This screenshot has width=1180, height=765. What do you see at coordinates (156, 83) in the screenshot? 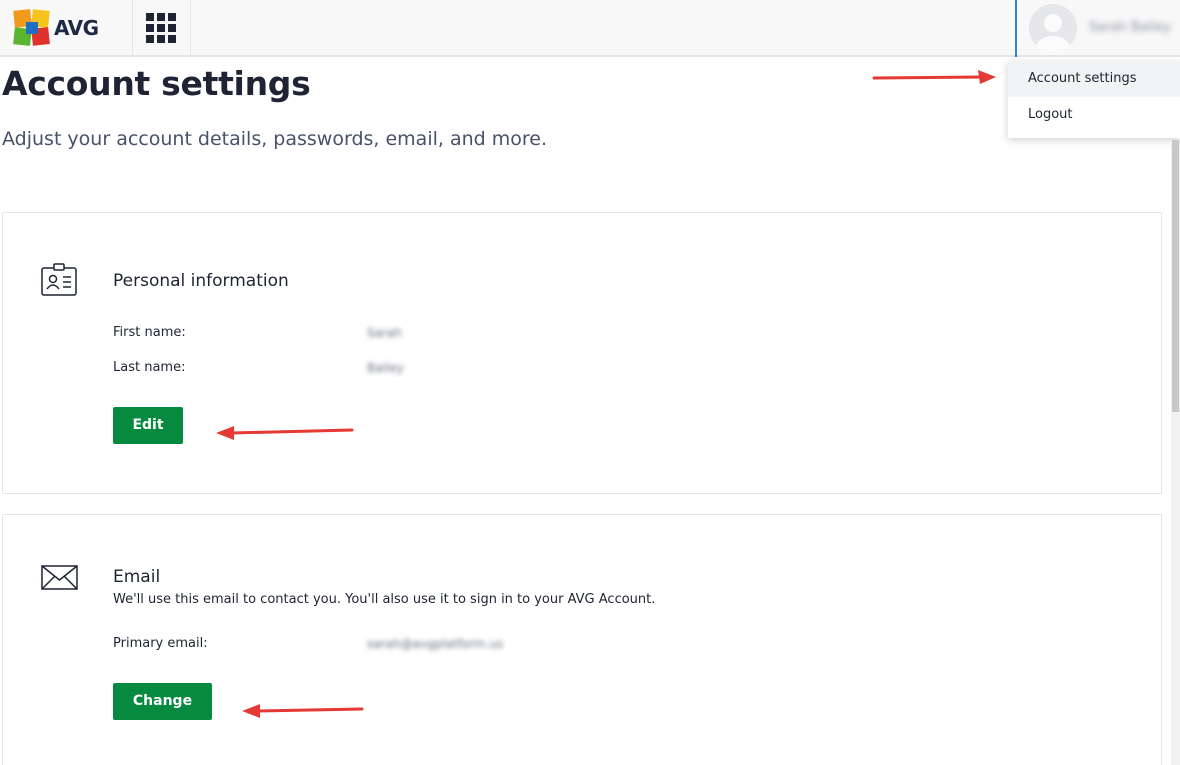
I see `page-title: Account settings` at bounding box center [156, 83].